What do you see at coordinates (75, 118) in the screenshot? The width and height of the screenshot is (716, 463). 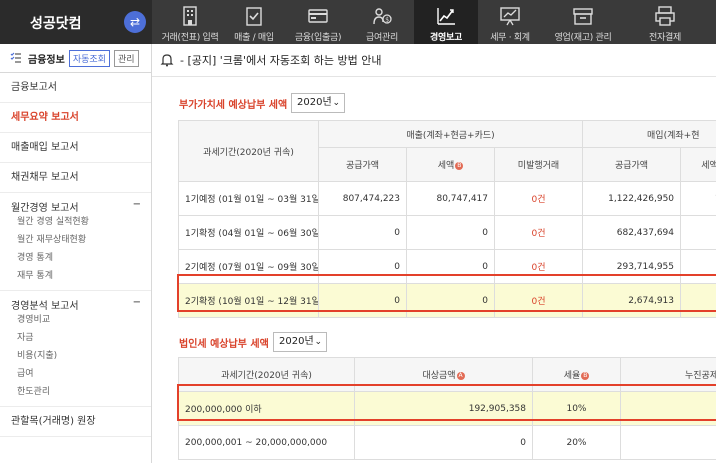 I see `sidebar-item-2: 세무요약 보고서` at bounding box center [75, 118].